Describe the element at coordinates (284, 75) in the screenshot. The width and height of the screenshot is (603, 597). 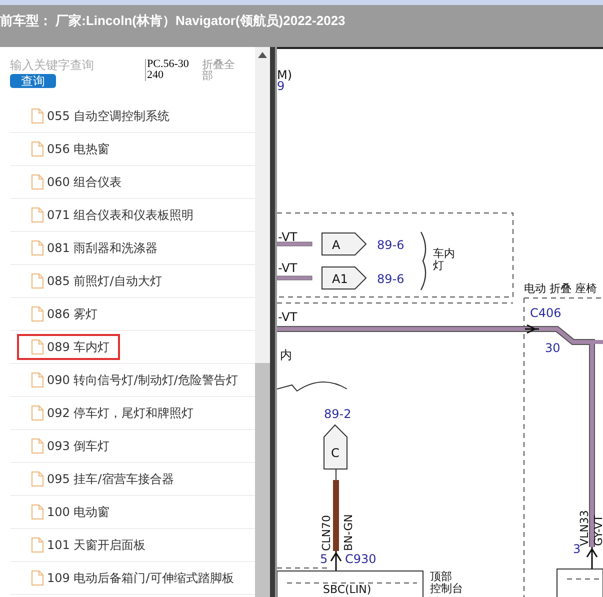
I see `diagram-text: M)` at that location.